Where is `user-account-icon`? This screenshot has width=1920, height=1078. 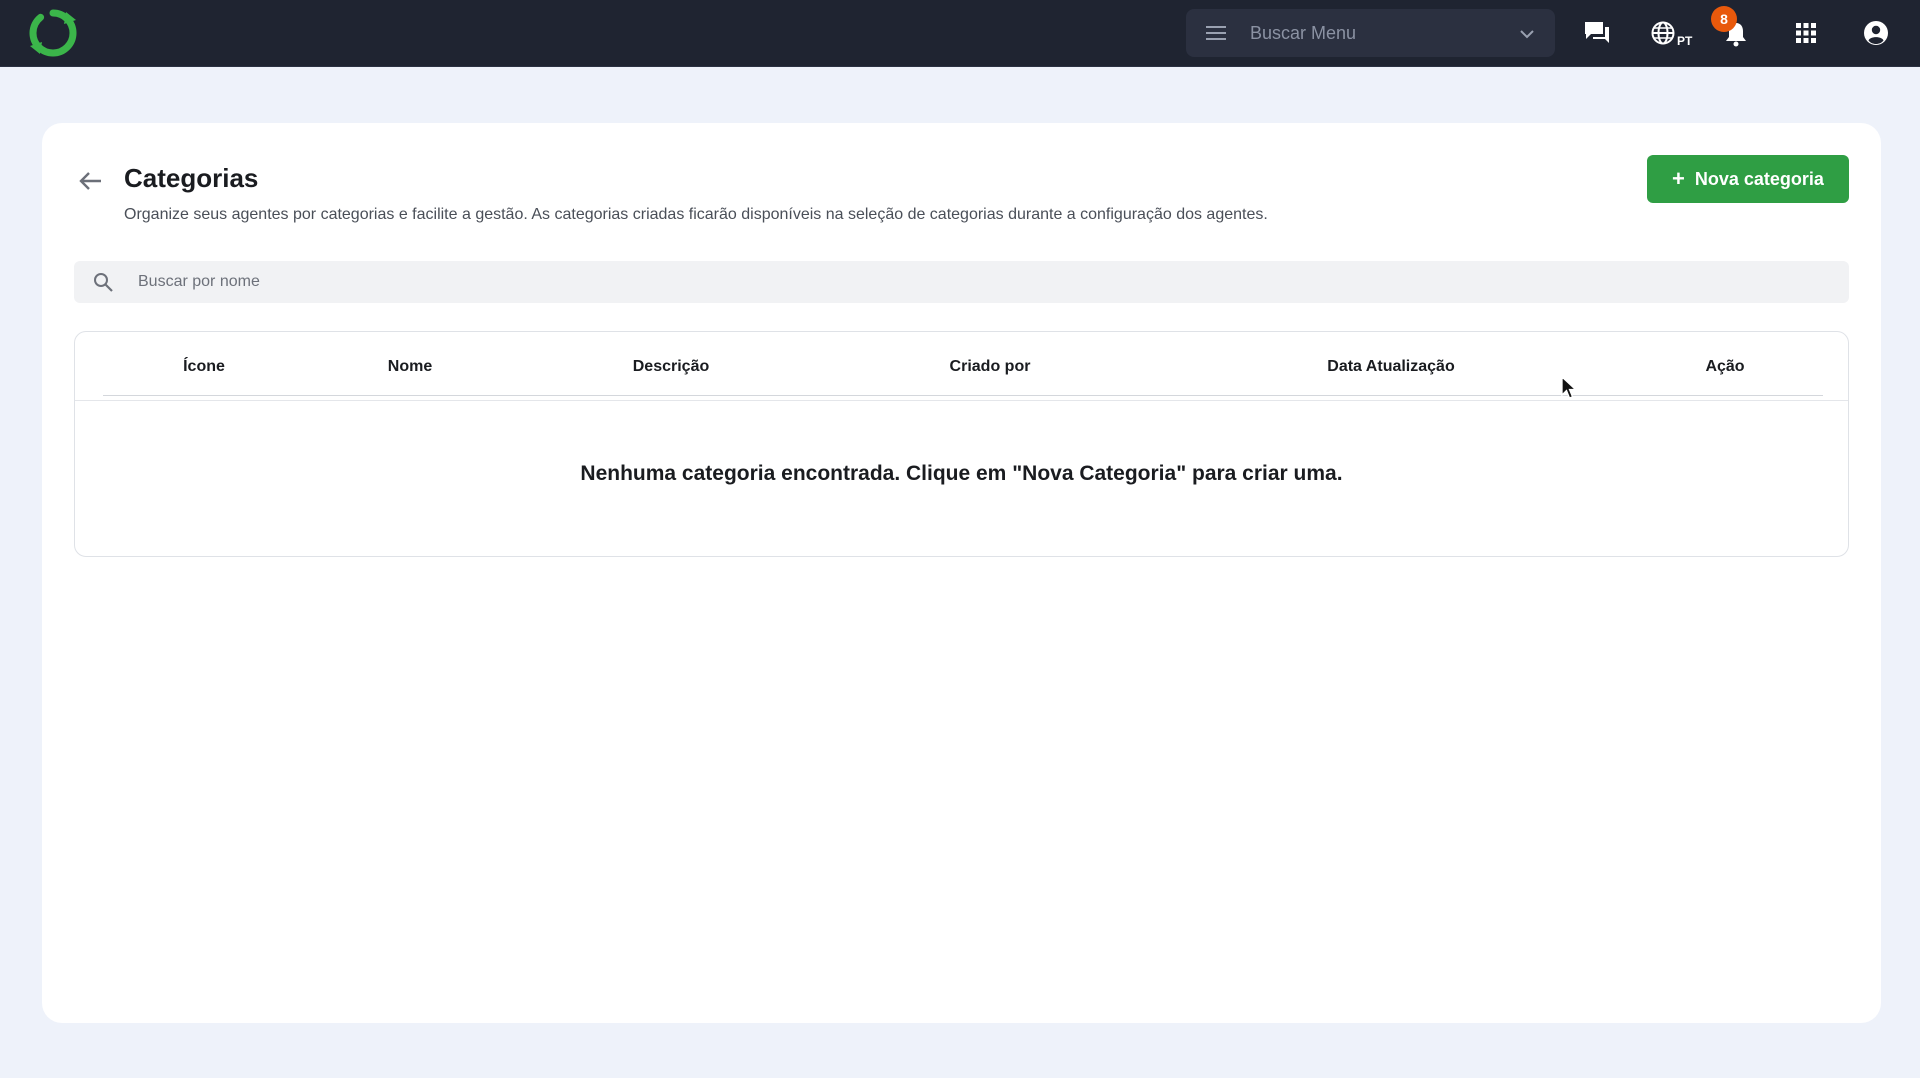 user-account-icon is located at coordinates (1876, 33).